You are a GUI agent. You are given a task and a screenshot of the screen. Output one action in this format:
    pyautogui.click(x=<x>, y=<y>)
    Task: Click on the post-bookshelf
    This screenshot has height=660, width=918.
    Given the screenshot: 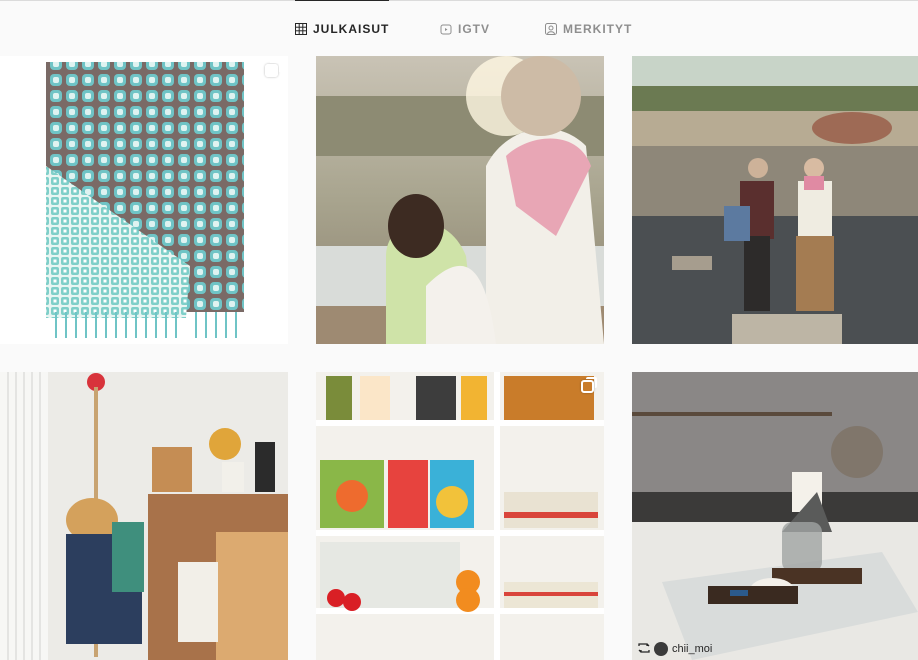 What is the action you would take?
    pyautogui.click(x=460, y=516)
    